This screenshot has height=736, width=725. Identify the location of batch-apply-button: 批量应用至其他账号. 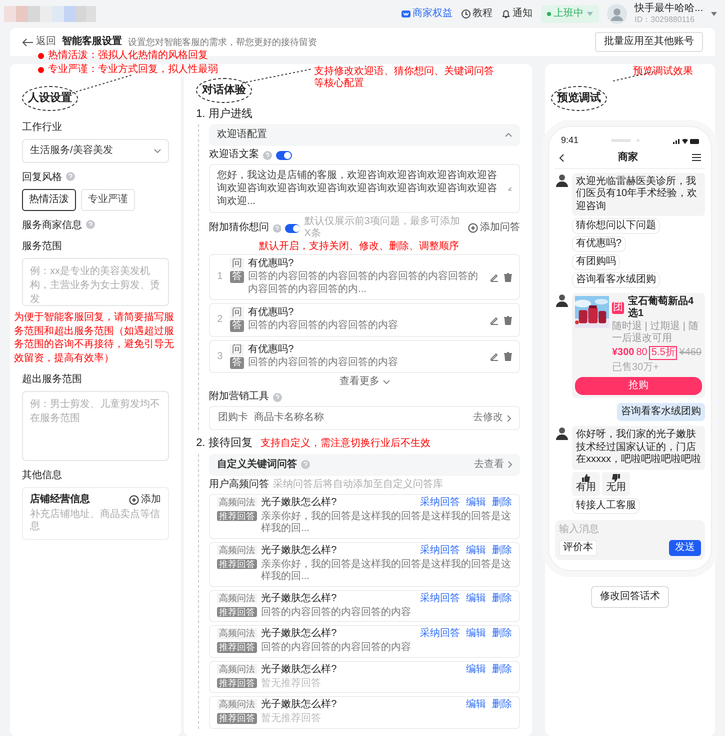
(649, 42).